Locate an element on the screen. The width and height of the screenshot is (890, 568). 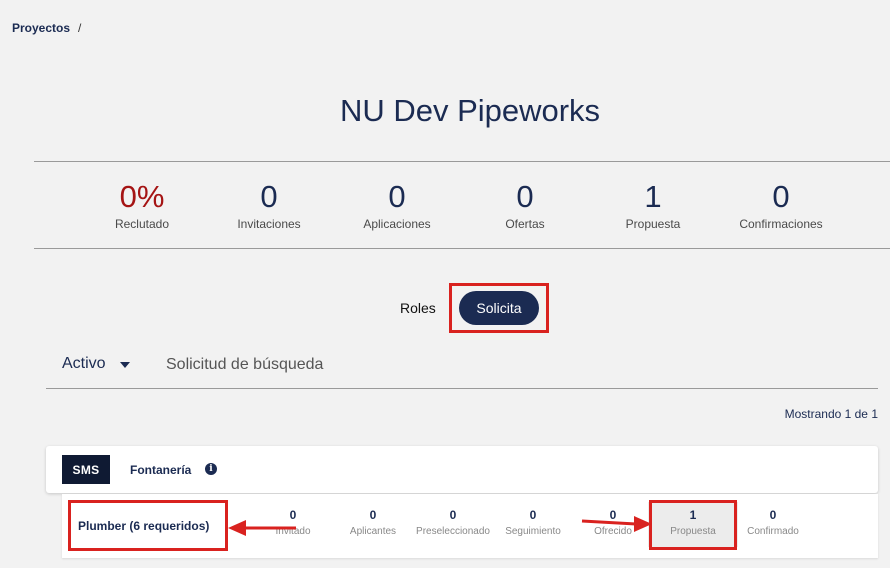
filter-divider is located at coordinates (462, 388).